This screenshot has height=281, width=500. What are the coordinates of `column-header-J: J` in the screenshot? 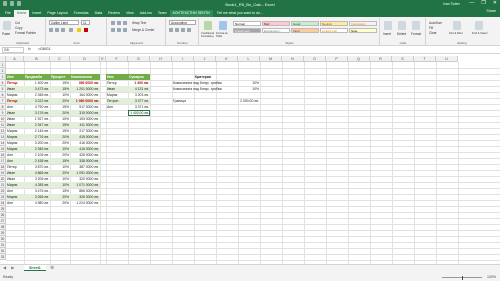 It's located at (205, 59).